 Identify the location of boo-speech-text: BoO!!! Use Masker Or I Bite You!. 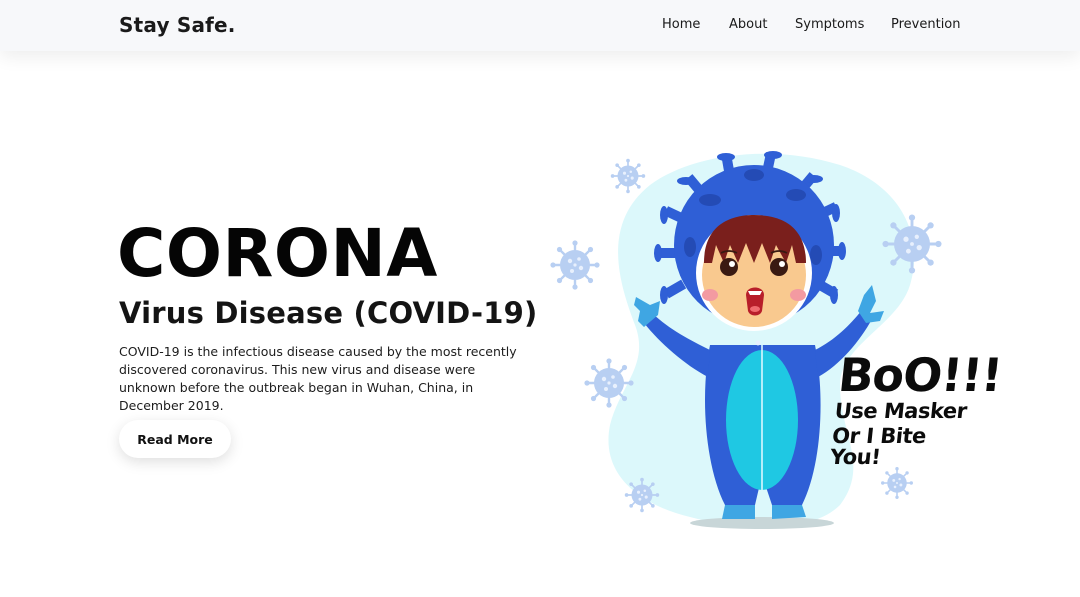
(916, 408).